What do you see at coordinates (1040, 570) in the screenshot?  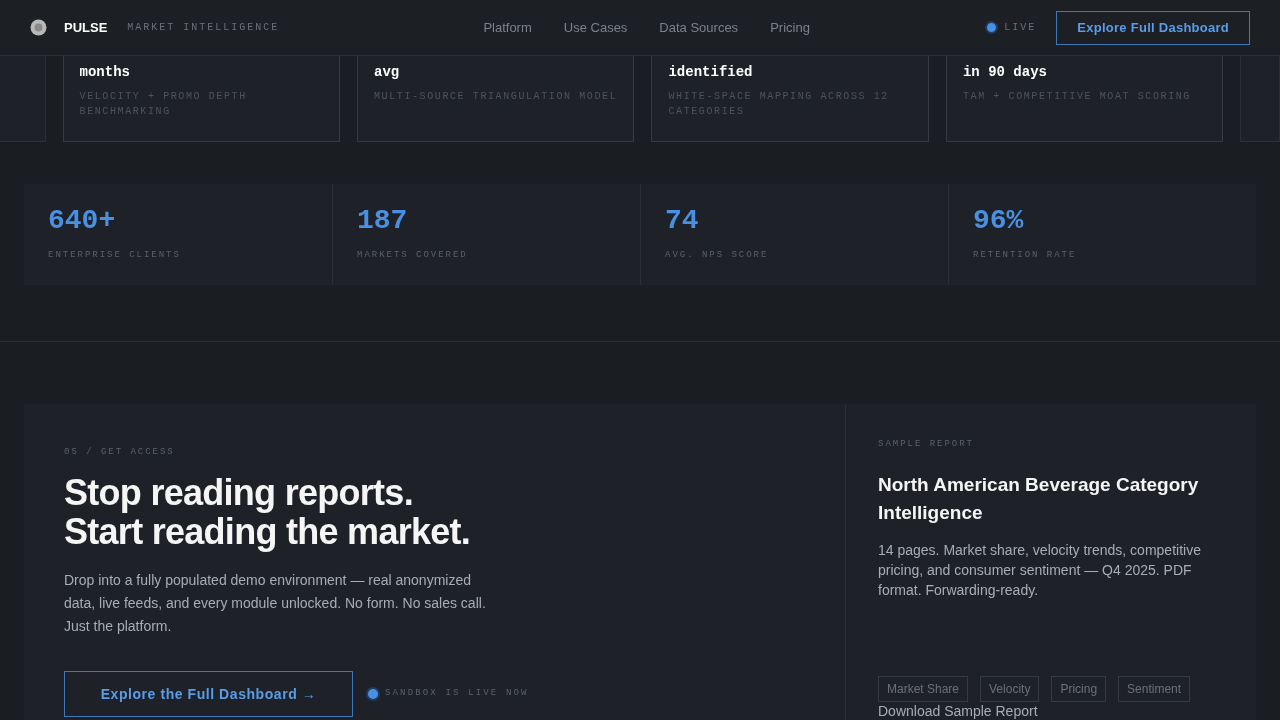 I see `report-description: 14 pages. Market share, velocity trends, competitive pricing, and consumer sentiment — Q4 2025. PDF format. Forwarding-ready.` at bounding box center [1040, 570].